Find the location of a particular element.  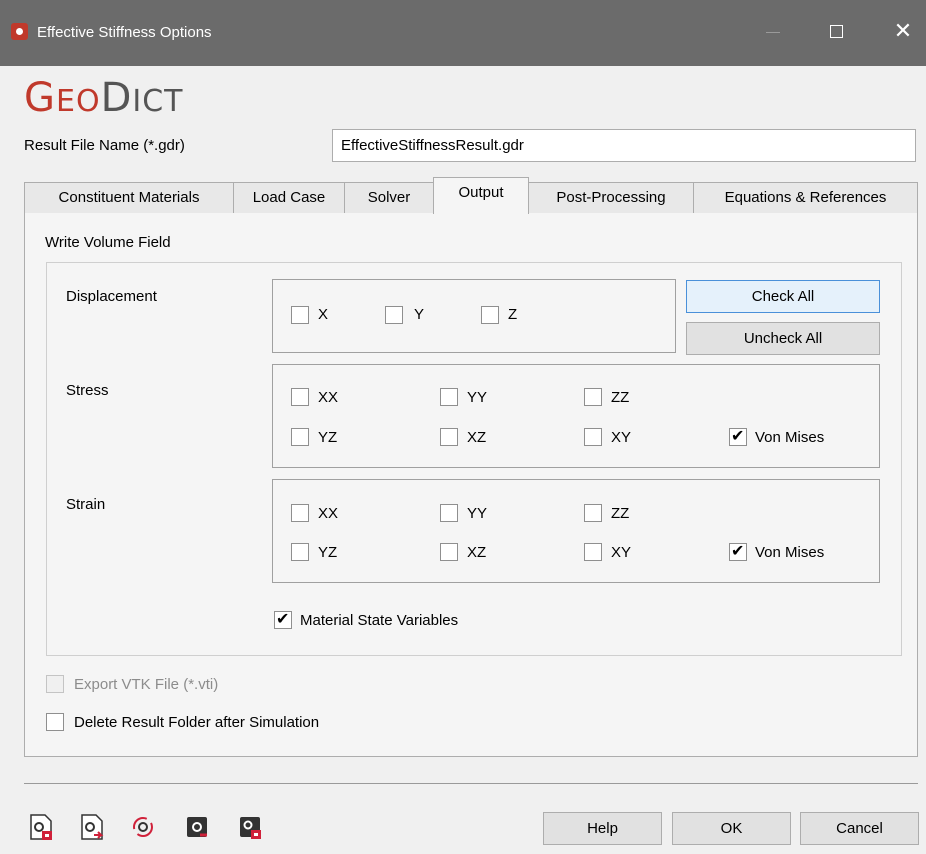

run-icon is located at coordinates (197, 827).